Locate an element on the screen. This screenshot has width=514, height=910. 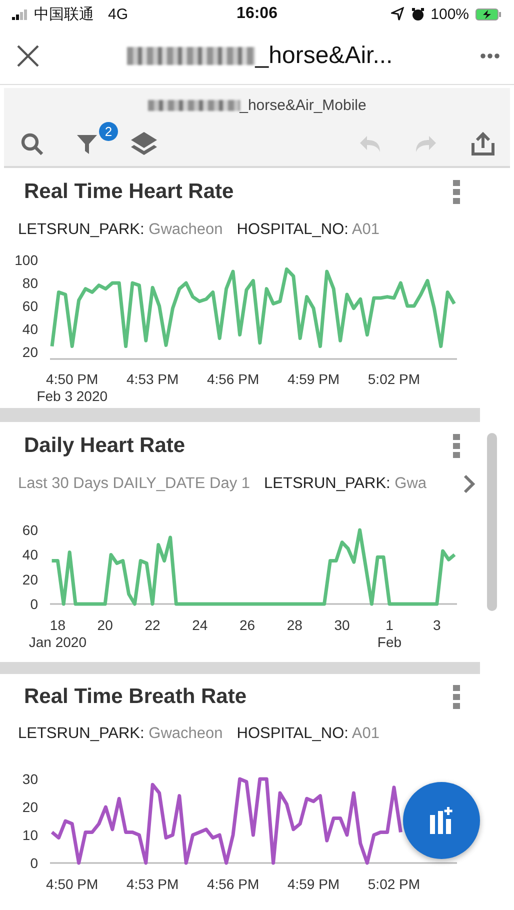
axis-tick-label: 22 is located at coordinates (152, 625).